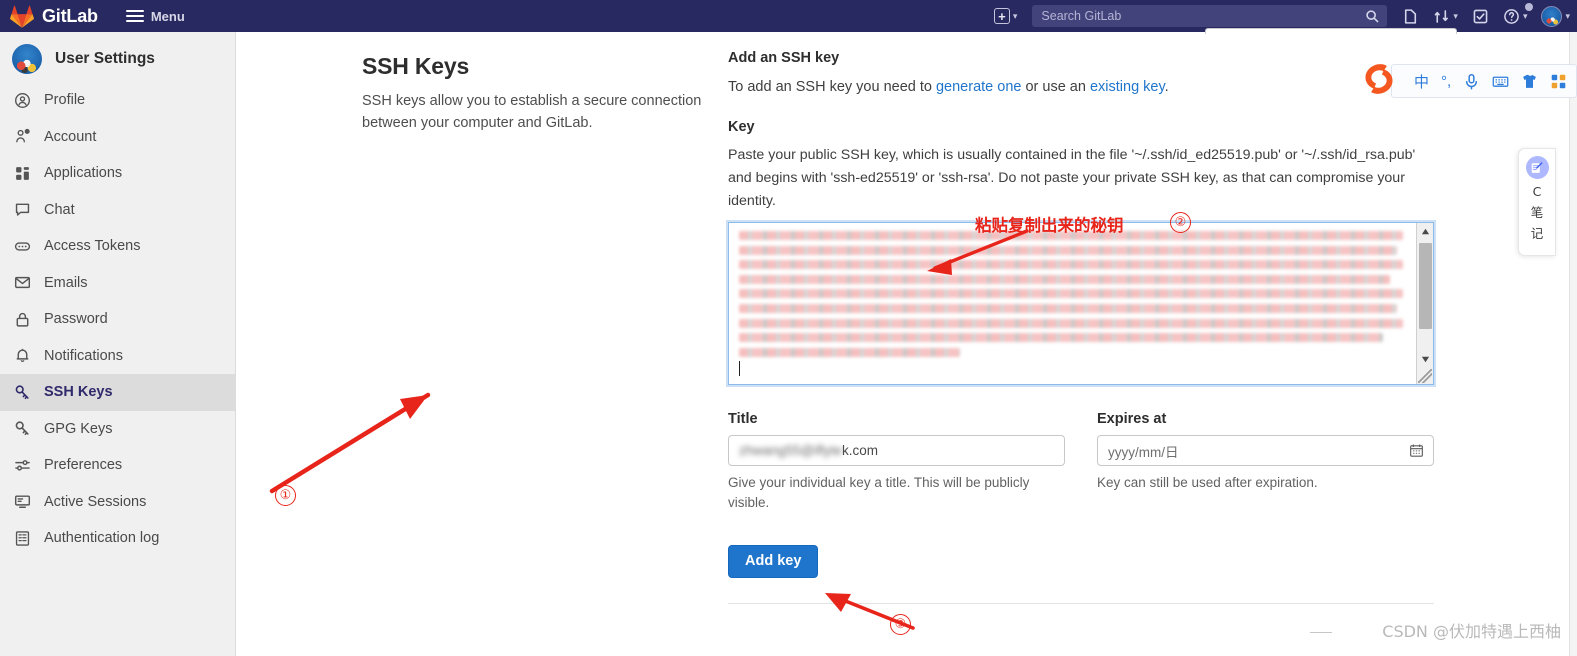 Image resolution: width=1577 pixels, height=656 pixels. Describe the element at coordinates (95, 501) in the screenshot. I see `sidebar-item-label: Active Sessions` at that location.